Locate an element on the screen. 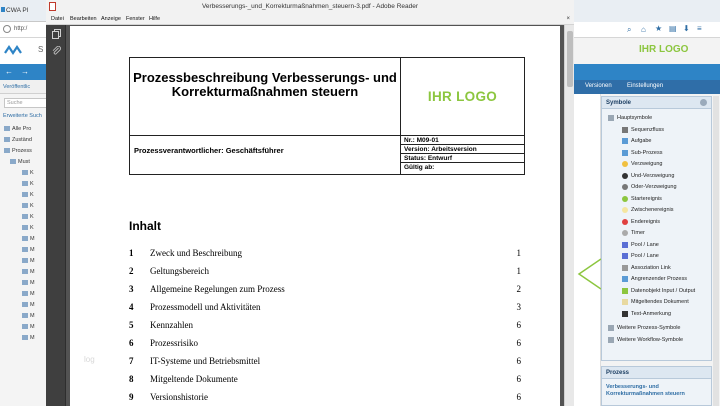 The image size is (720, 406). toc-entry-number: 4 is located at coordinates (131, 307).